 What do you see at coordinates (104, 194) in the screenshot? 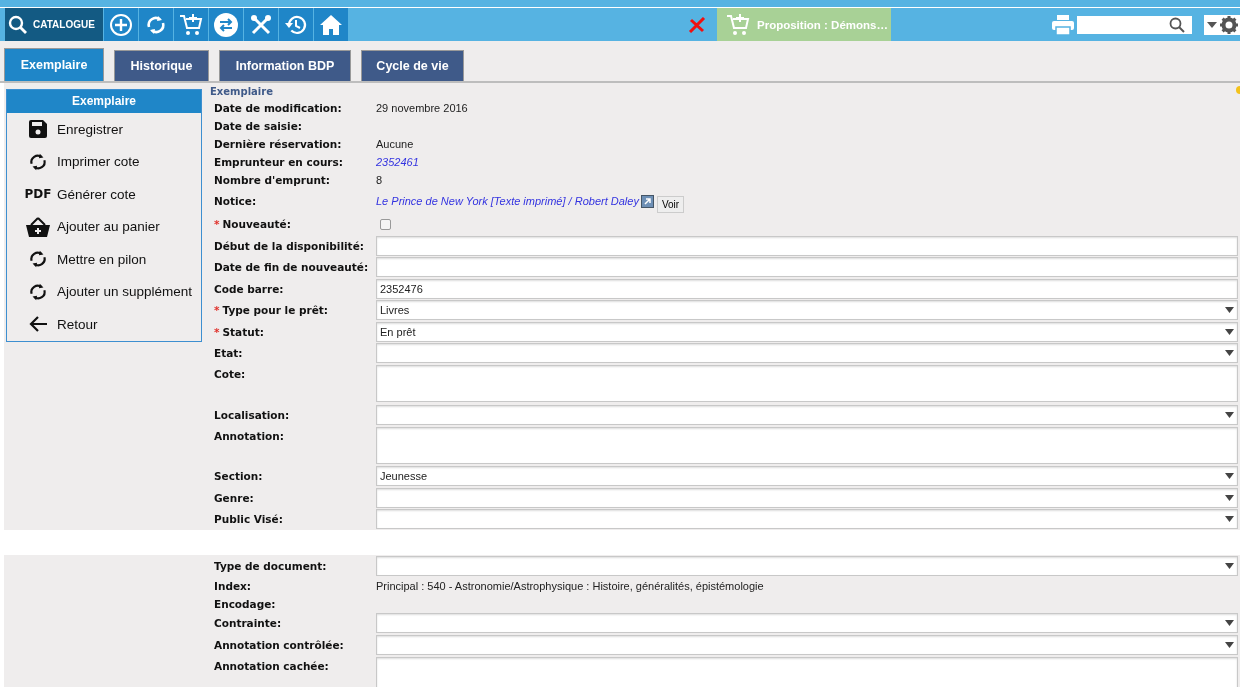
I see `menu-item: PDF Générer cote` at bounding box center [104, 194].